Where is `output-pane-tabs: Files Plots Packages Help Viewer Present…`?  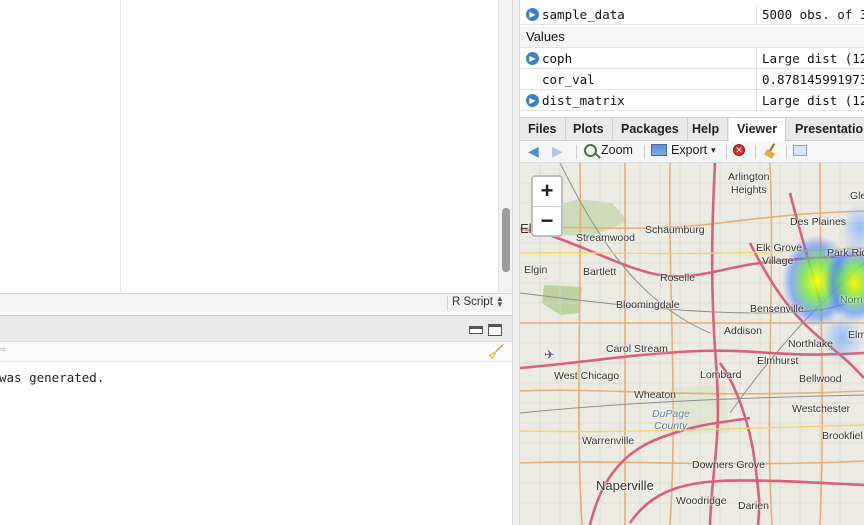 output-pane-tabs: Files Plots Packages Help Viewer Present… is located at coordinates (692, 129).